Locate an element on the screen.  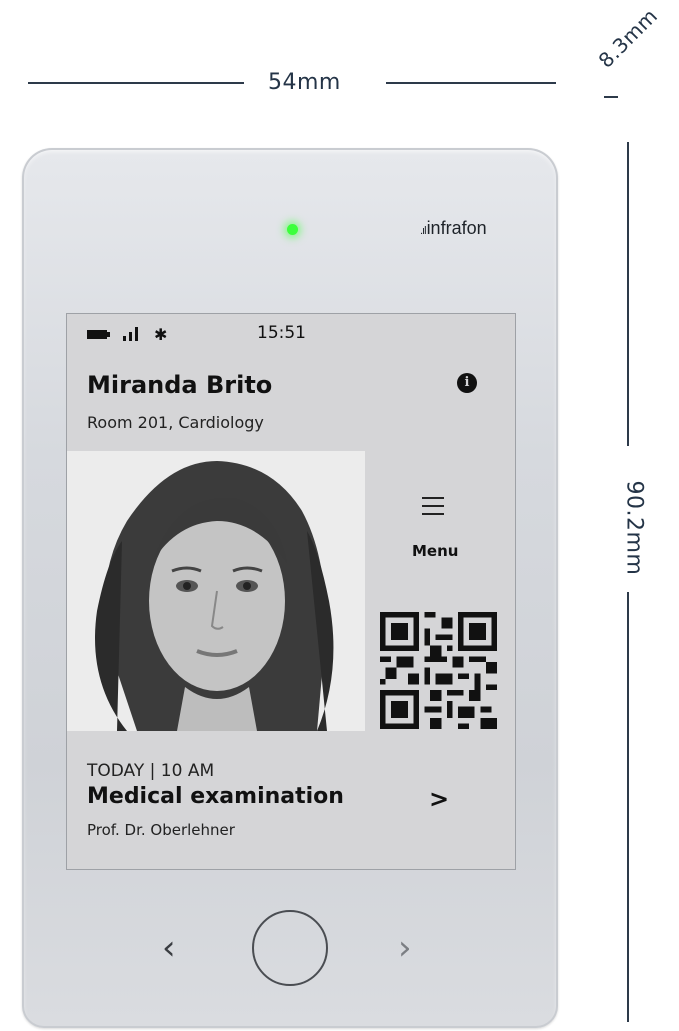
info-icon: i is located at coordinates (467, 383).